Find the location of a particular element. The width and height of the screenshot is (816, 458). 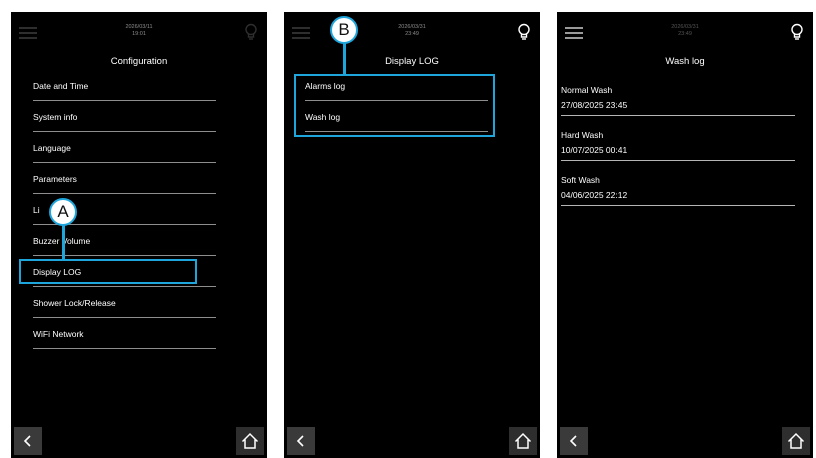

menu-item-wifi-network: WiFi Network is located at coordinates (124, 333).